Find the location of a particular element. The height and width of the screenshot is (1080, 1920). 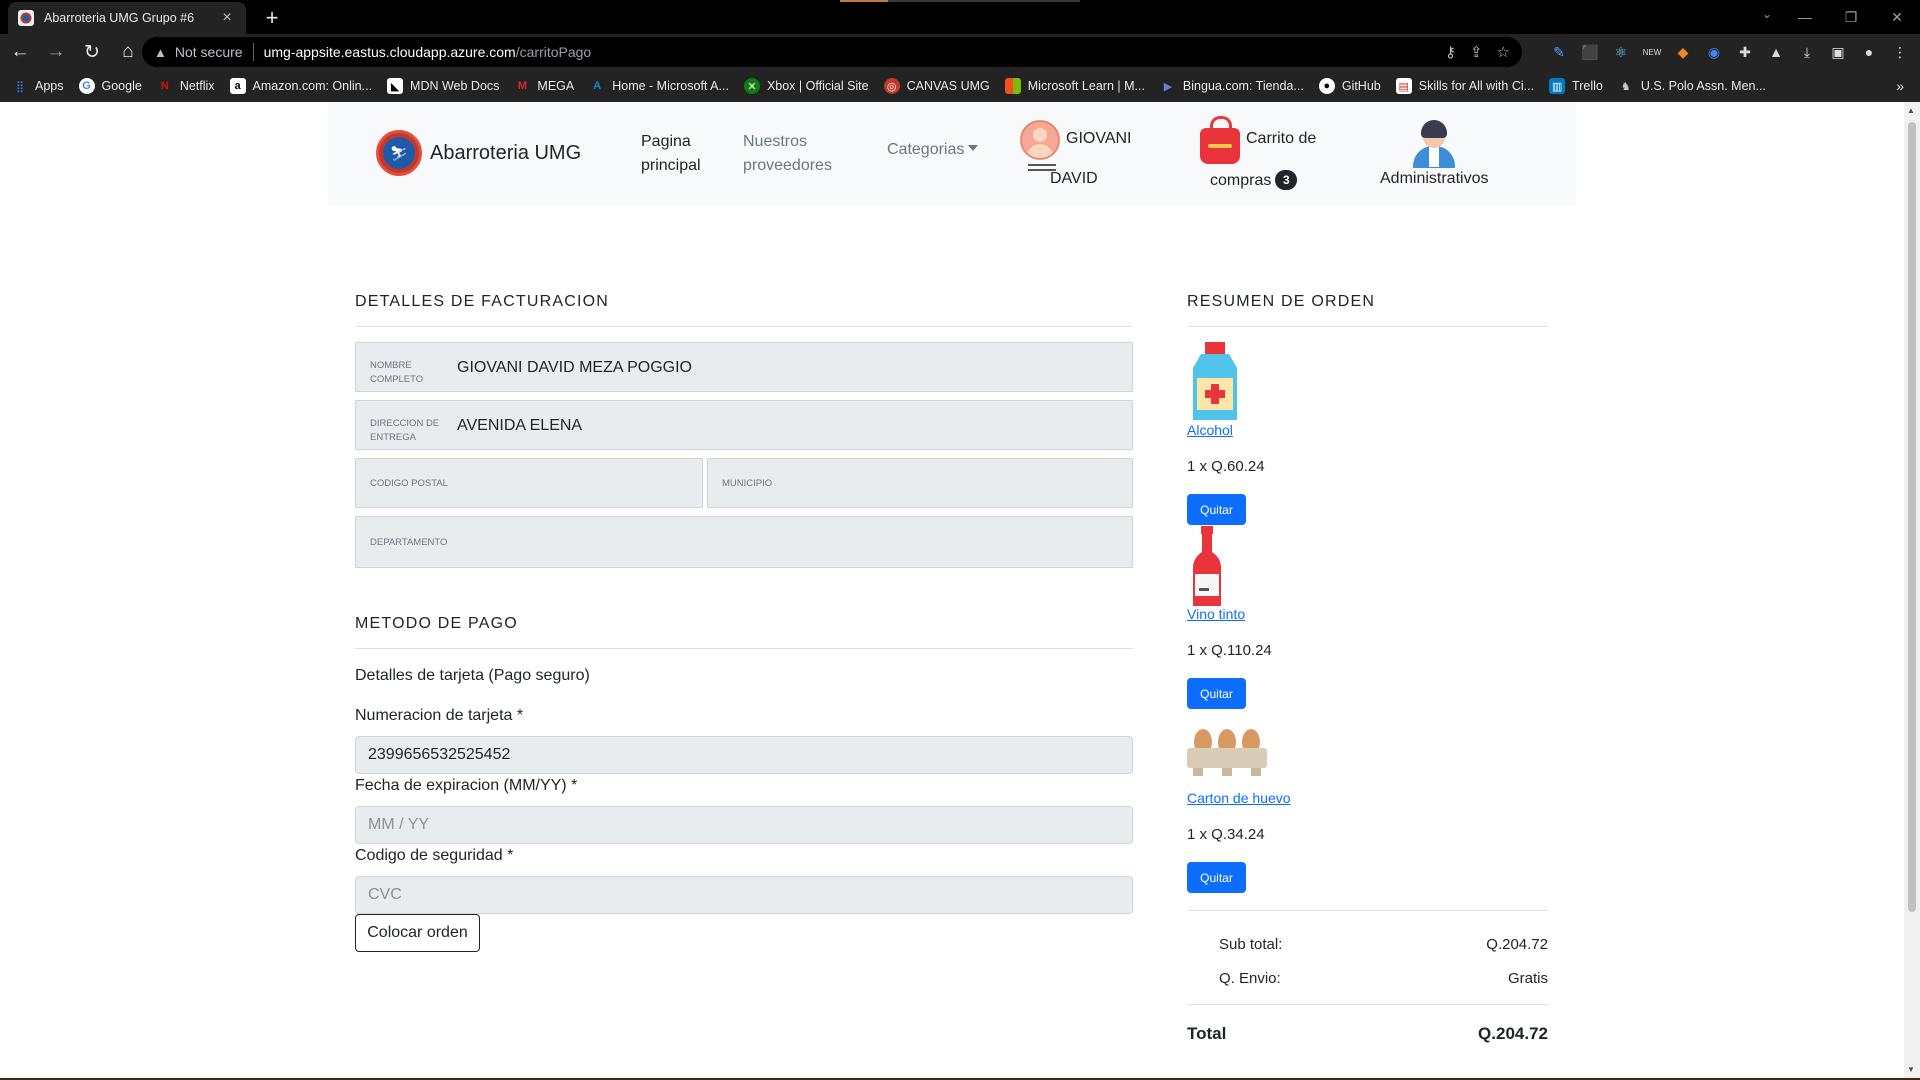

menu-kebab-icon: ⋮ is located at coordinates (1900, 52).